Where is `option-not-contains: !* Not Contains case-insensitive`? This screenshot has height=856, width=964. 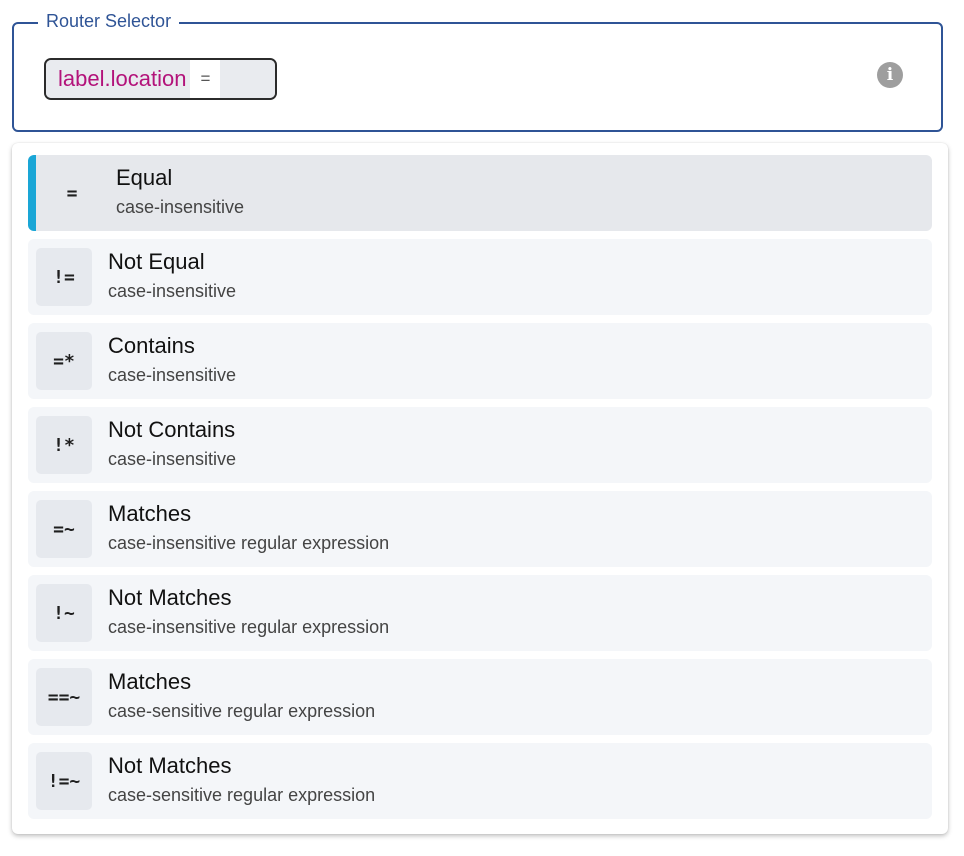 option-not-contains: !* Not Contains case-insensitive is located at coordinates (480, 445).